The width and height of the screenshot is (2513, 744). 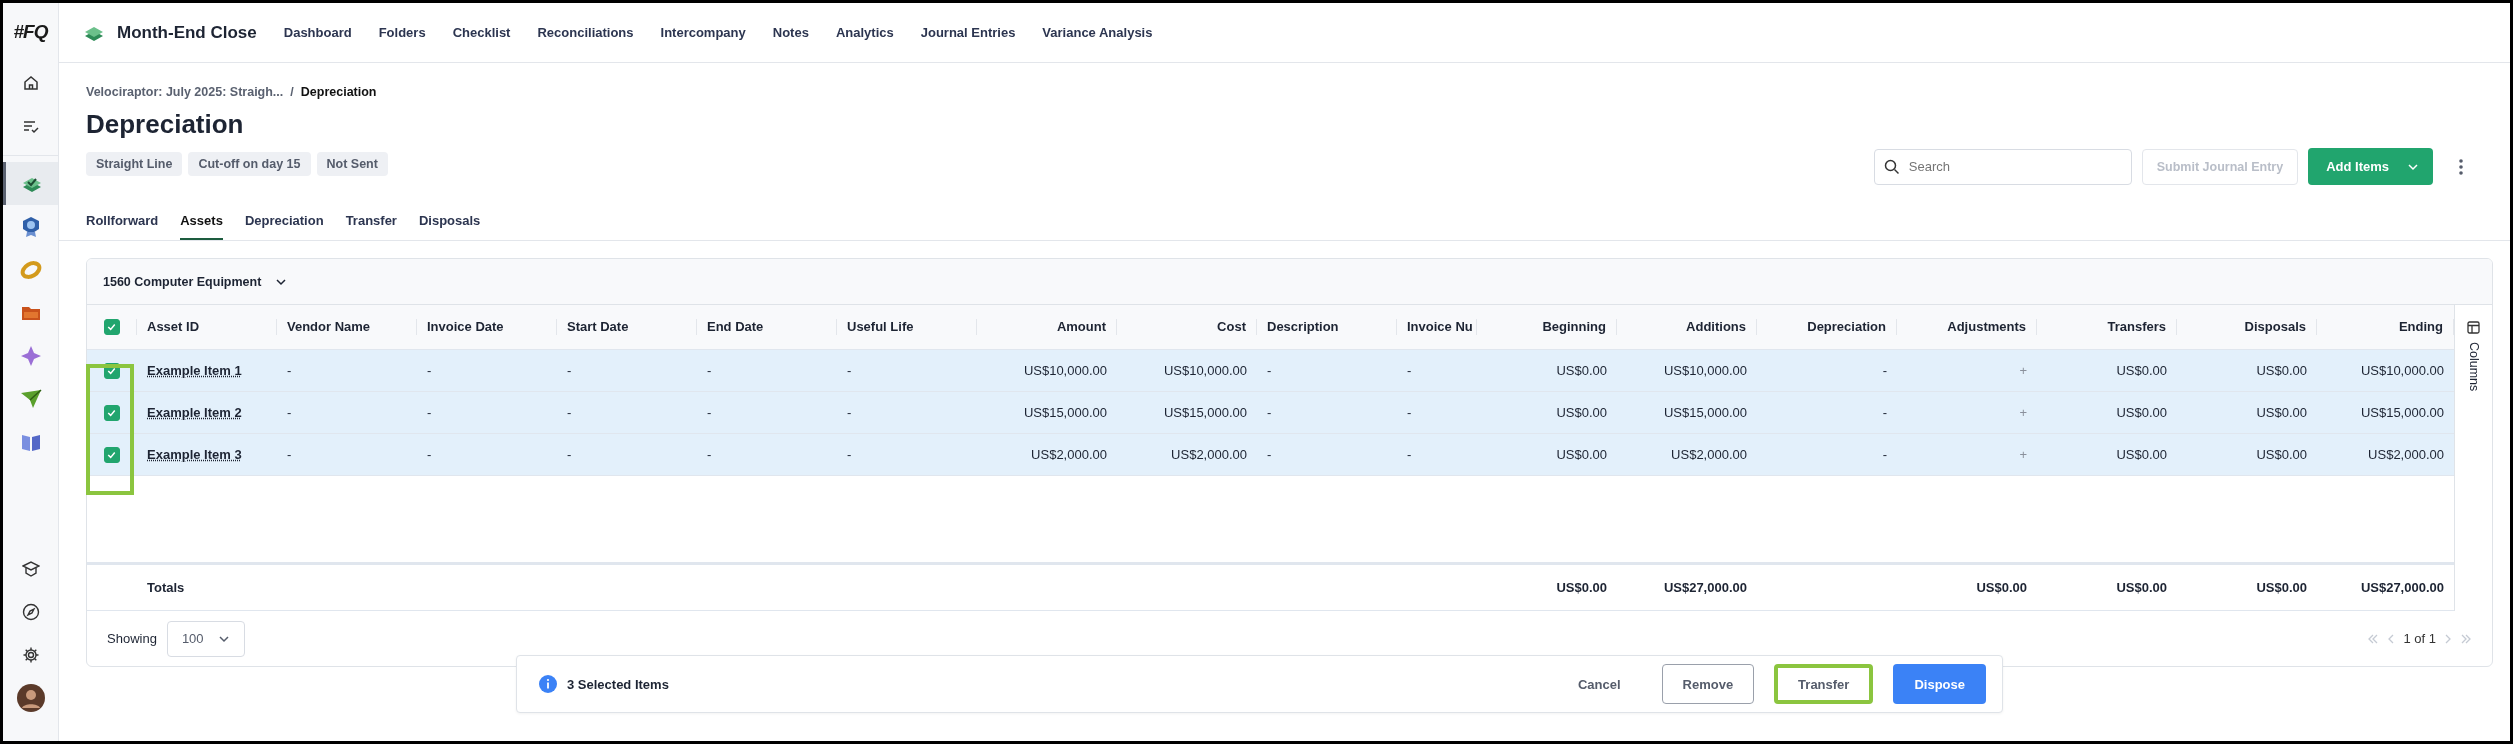 I want to click on column-header: Useful Life, so click(x=907, y=327).